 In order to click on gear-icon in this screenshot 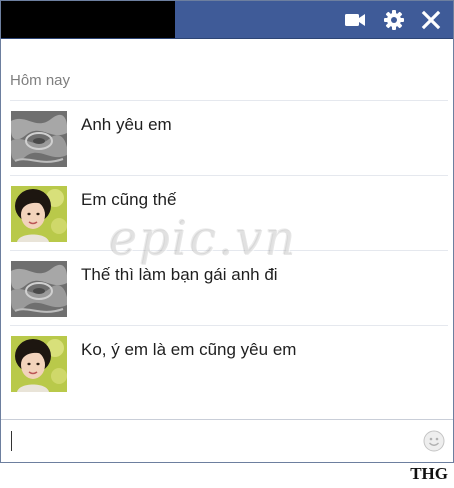, I will do `click(394, 20)`.